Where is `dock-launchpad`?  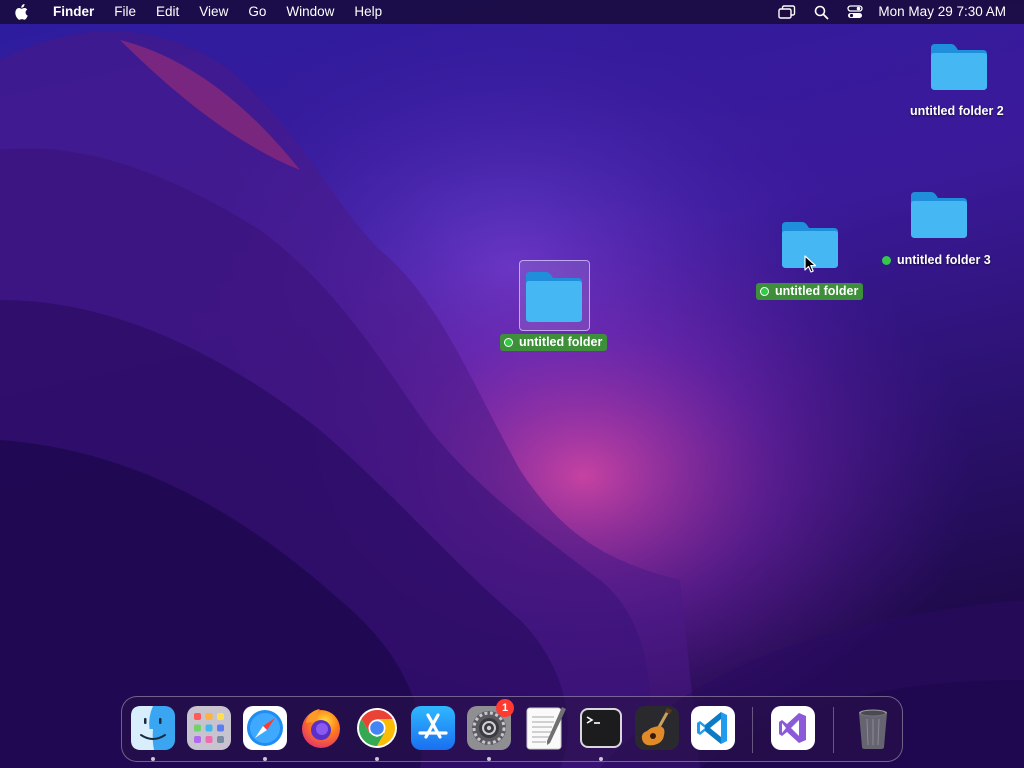
dock-launchpad is located at coordinates (209, 728).